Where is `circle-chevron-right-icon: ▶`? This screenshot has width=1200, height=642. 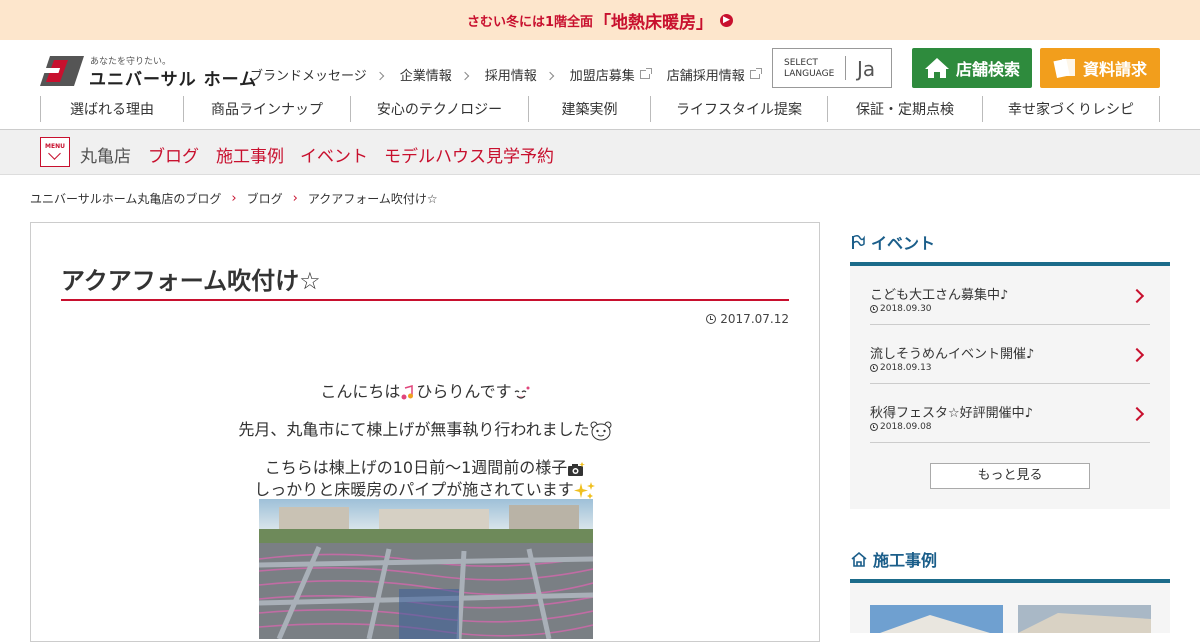 circle-chevron-right-icon: ▶ is located at coordinates (727, 20).